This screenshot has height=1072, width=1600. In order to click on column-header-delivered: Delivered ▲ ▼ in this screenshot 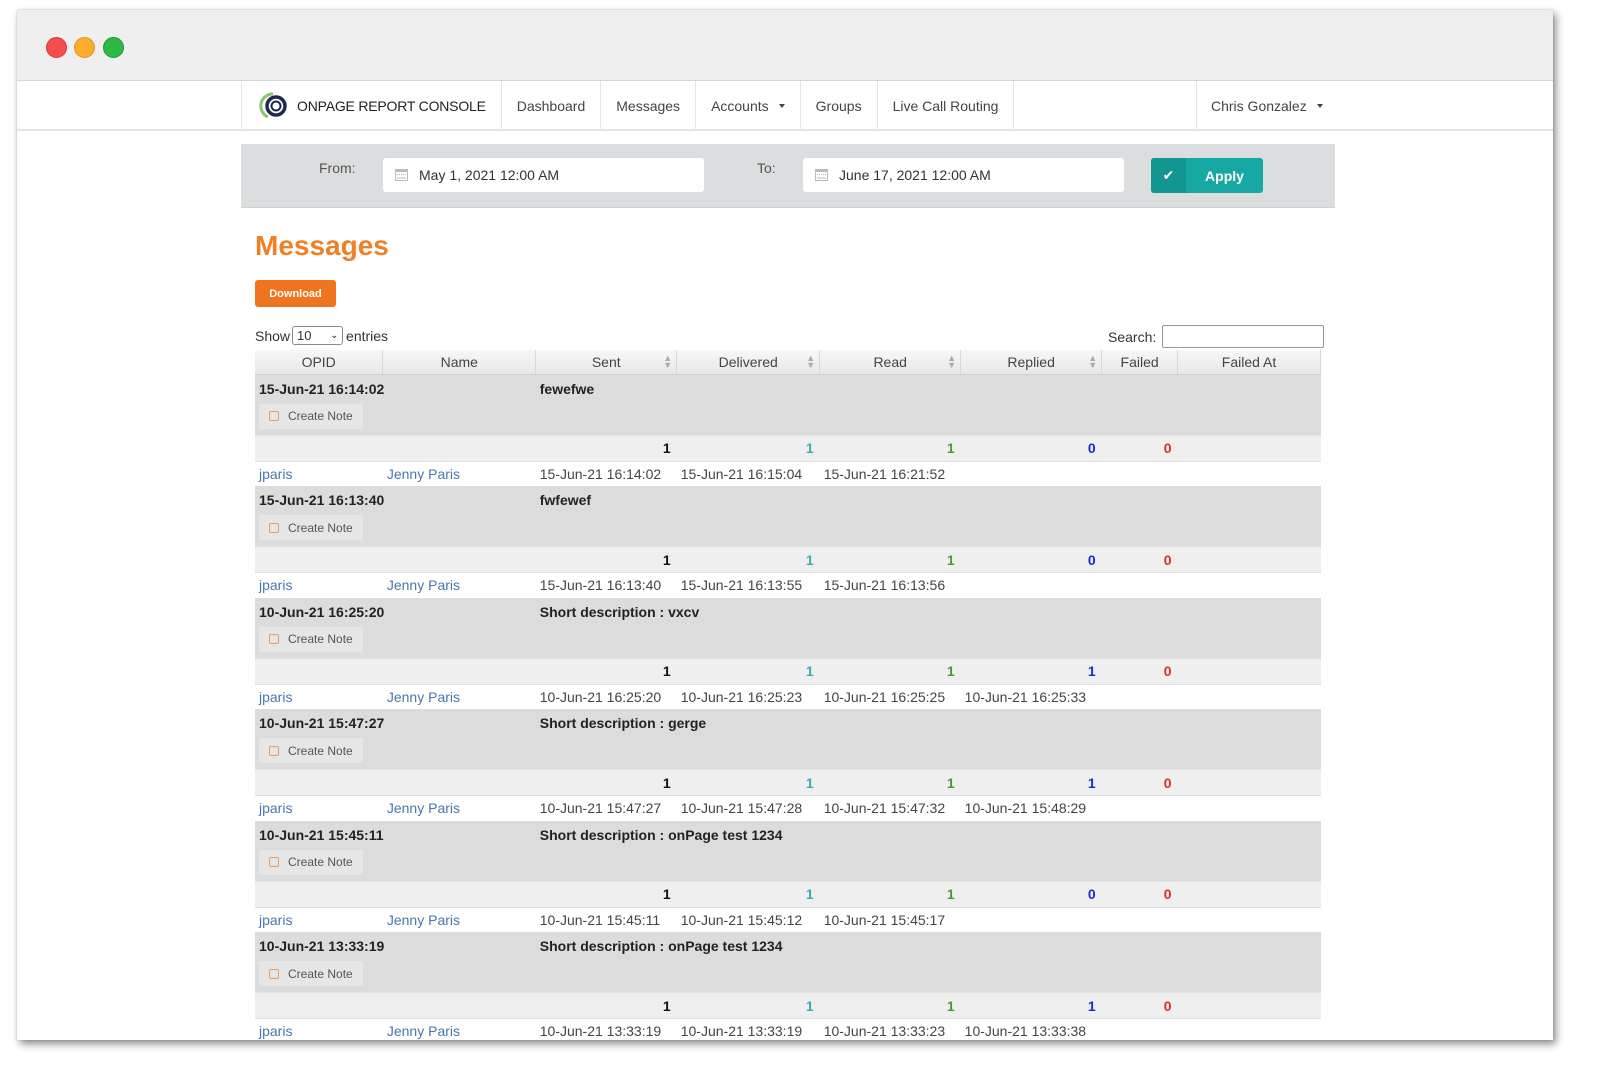, I will do `click(748, 362)`.